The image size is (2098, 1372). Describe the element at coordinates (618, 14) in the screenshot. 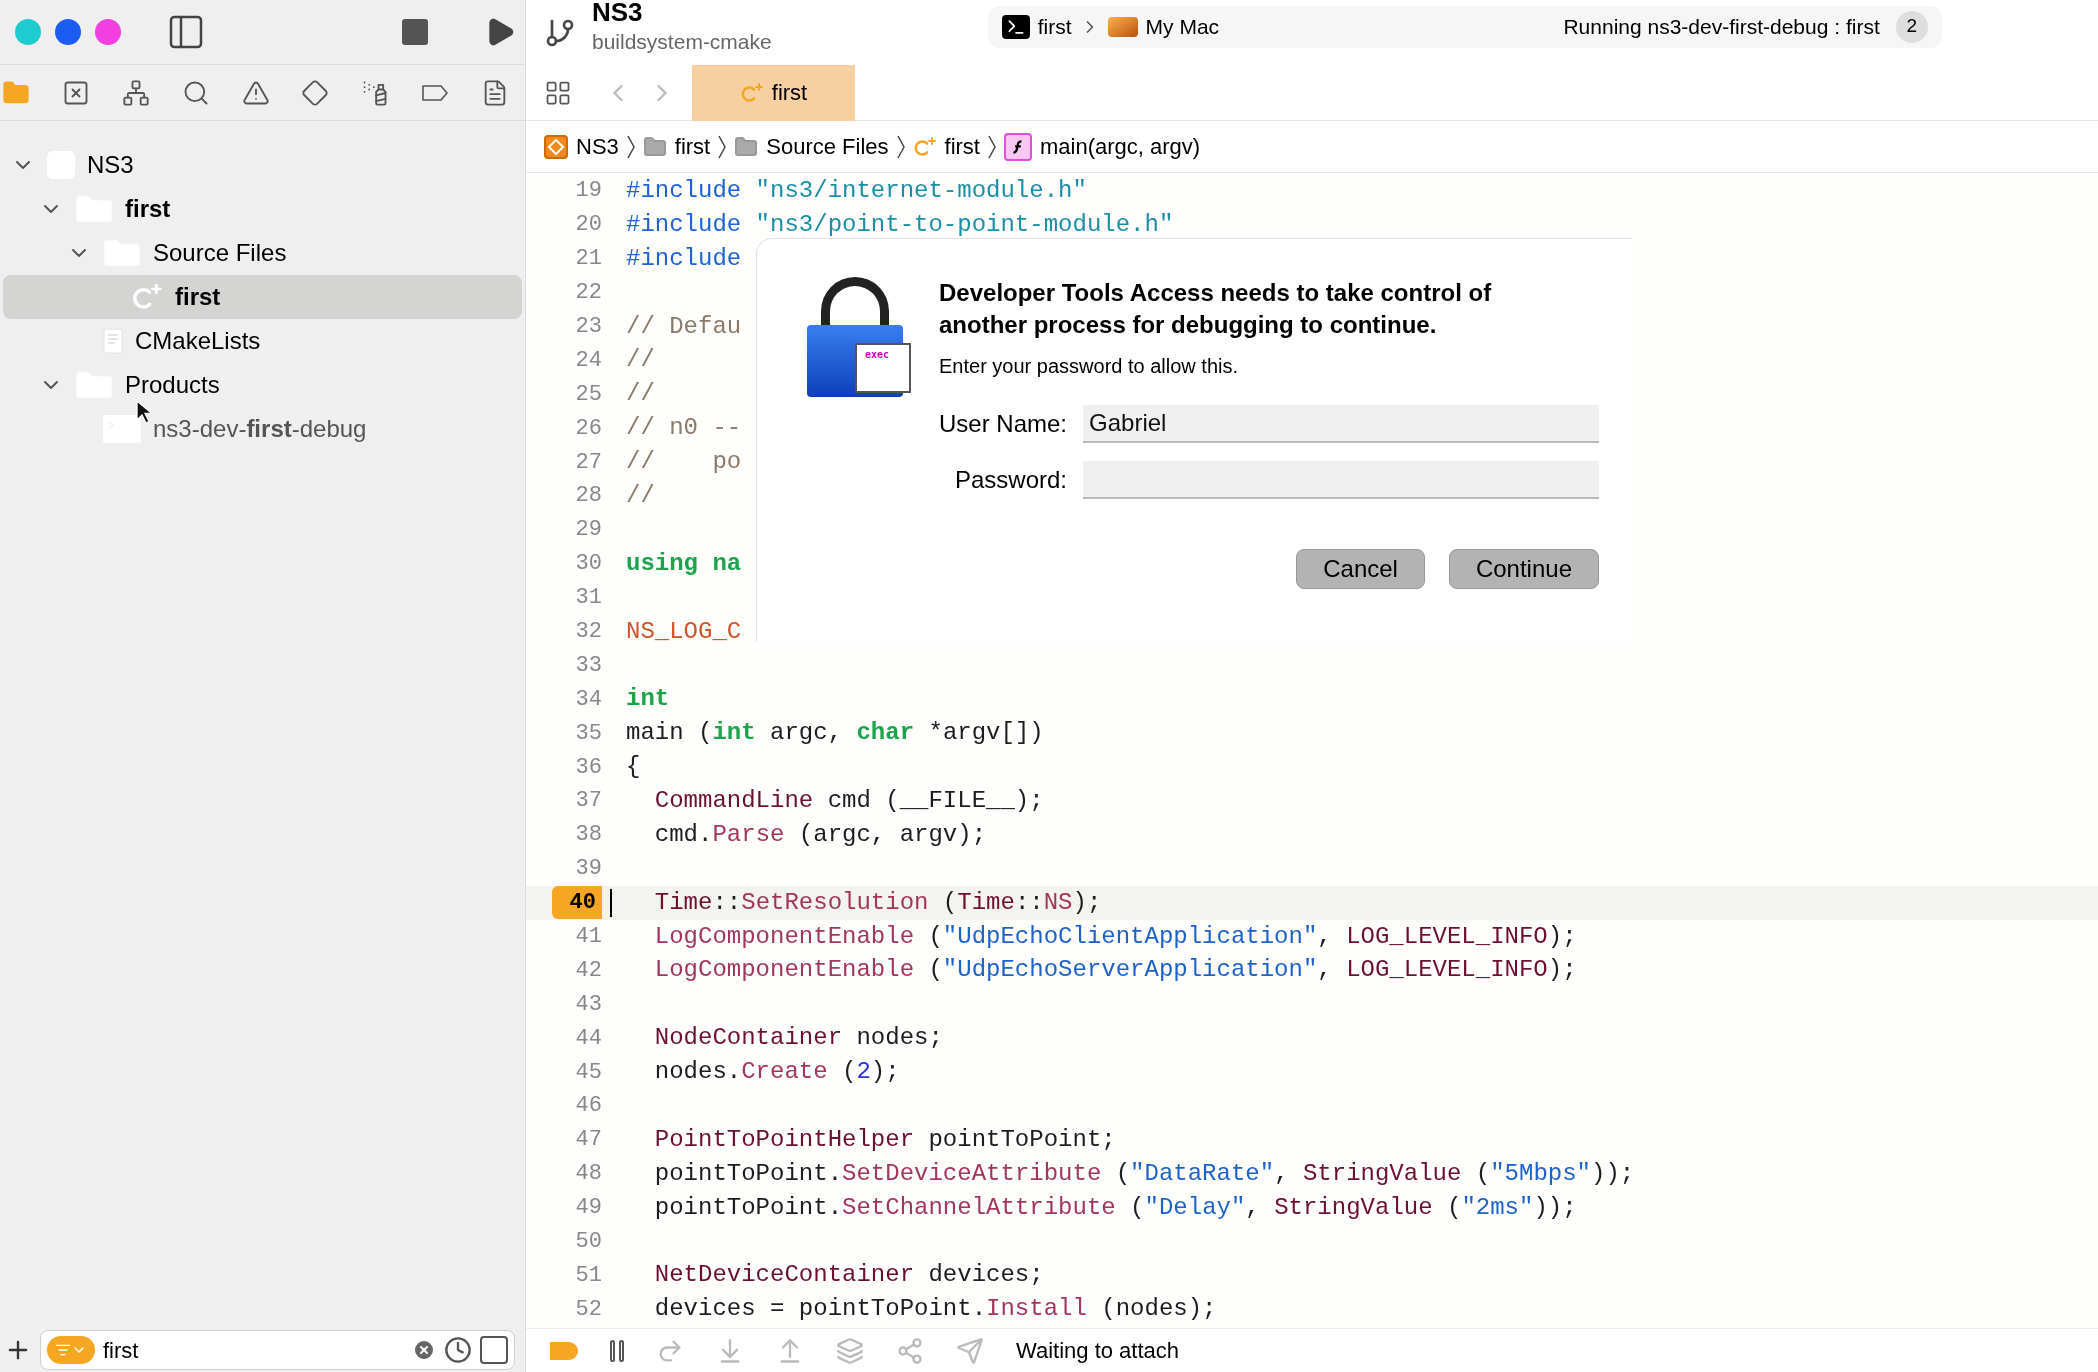

I see `project-title: NS3` at that location.